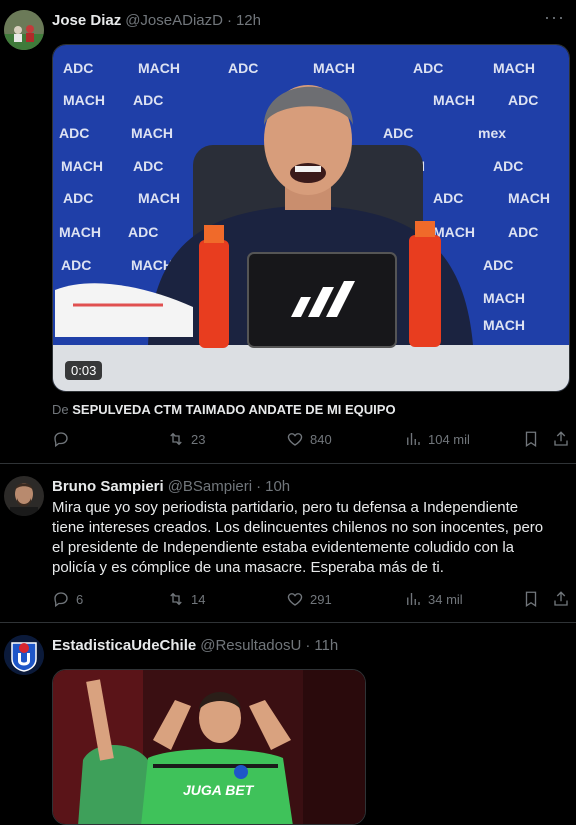 This screenshot has width=576, height=825. I want to click on timestamp: 10h, so click(277, 486).